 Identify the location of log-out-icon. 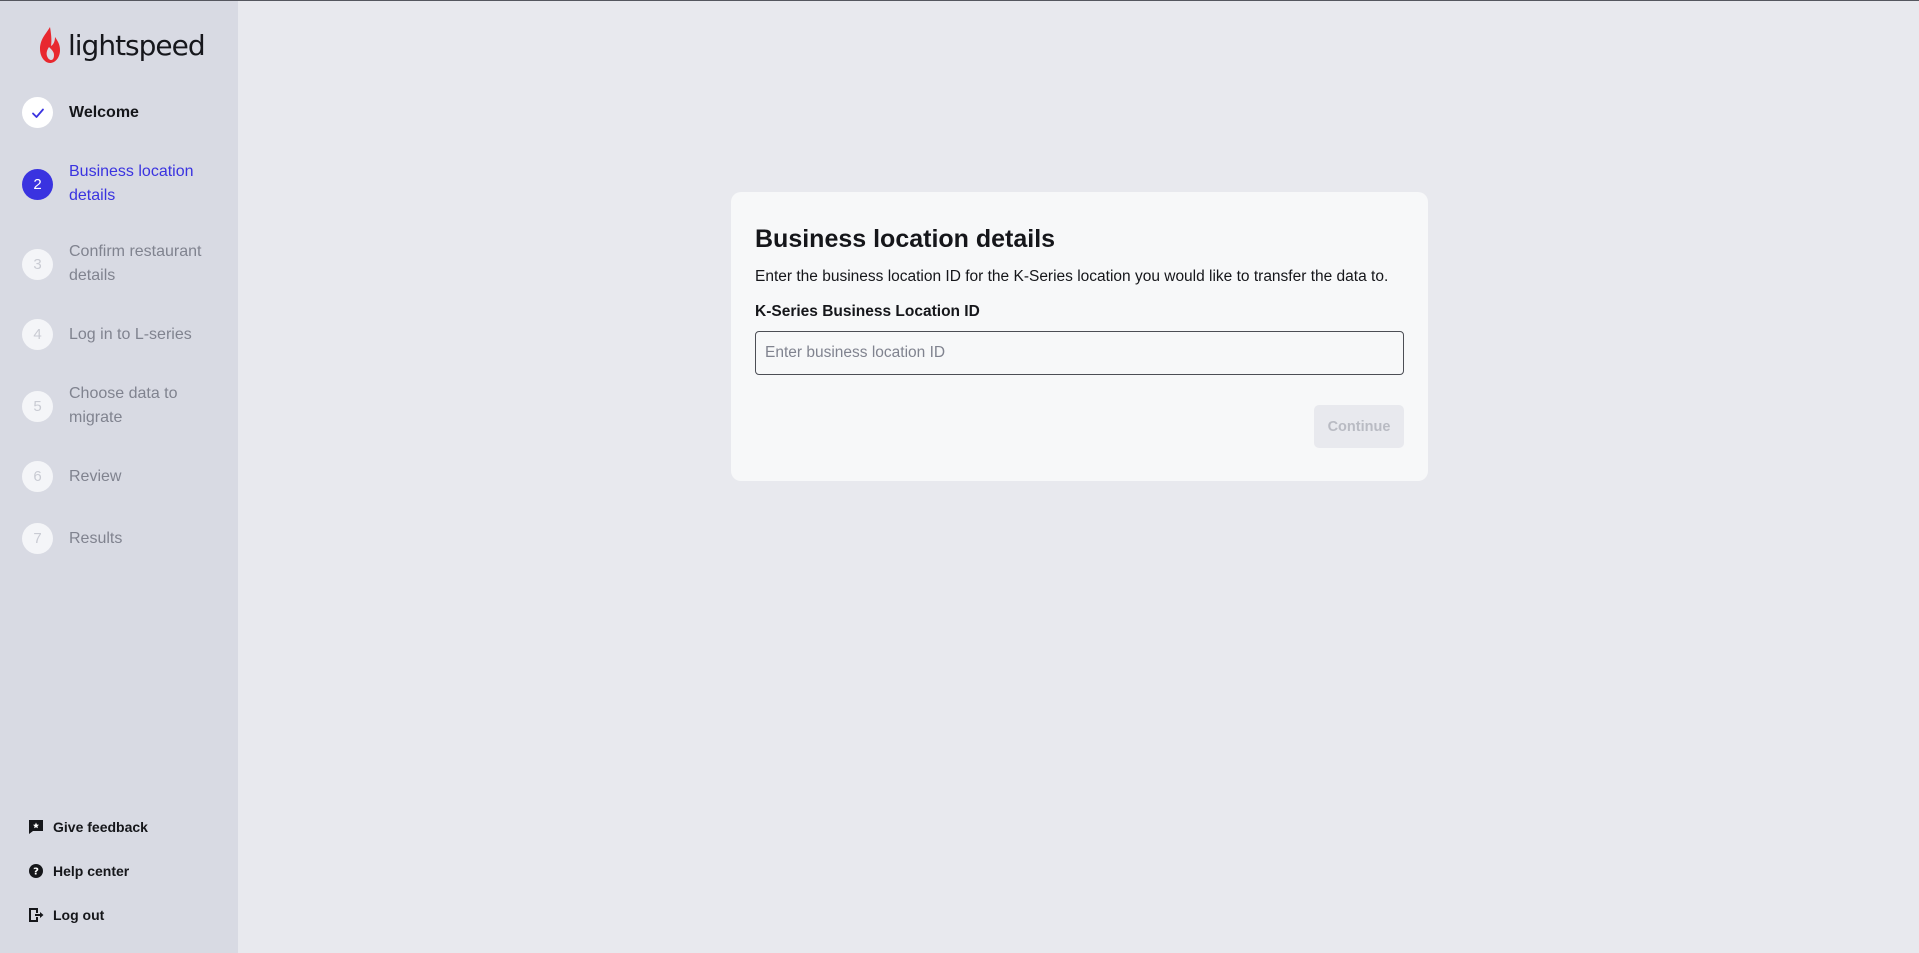
(36, 915).